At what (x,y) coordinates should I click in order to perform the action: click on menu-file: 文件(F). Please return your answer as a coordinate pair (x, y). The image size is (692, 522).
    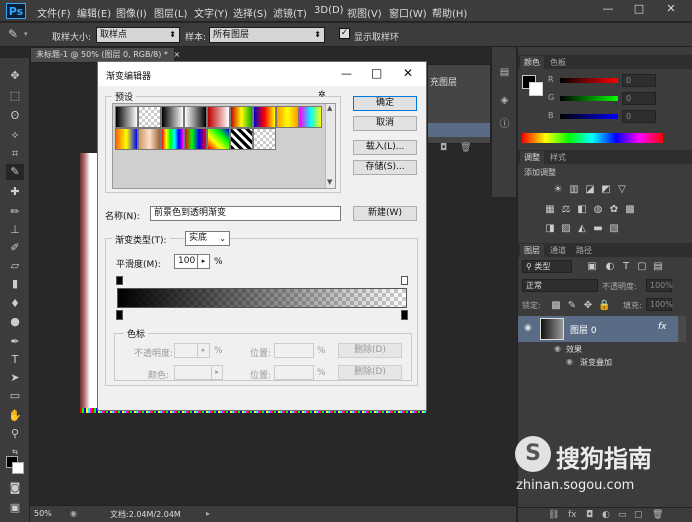
    Looking at the image, I should click on (54, 12).